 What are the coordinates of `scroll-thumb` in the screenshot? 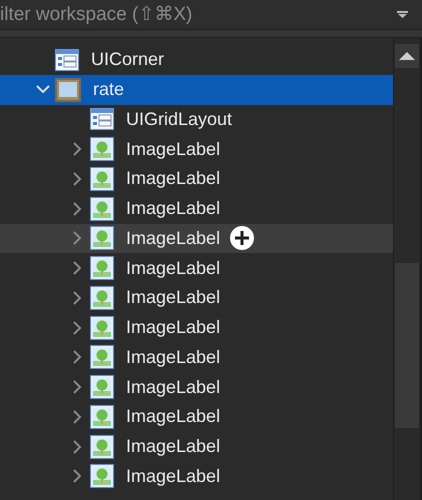 It's located at (407, 345).